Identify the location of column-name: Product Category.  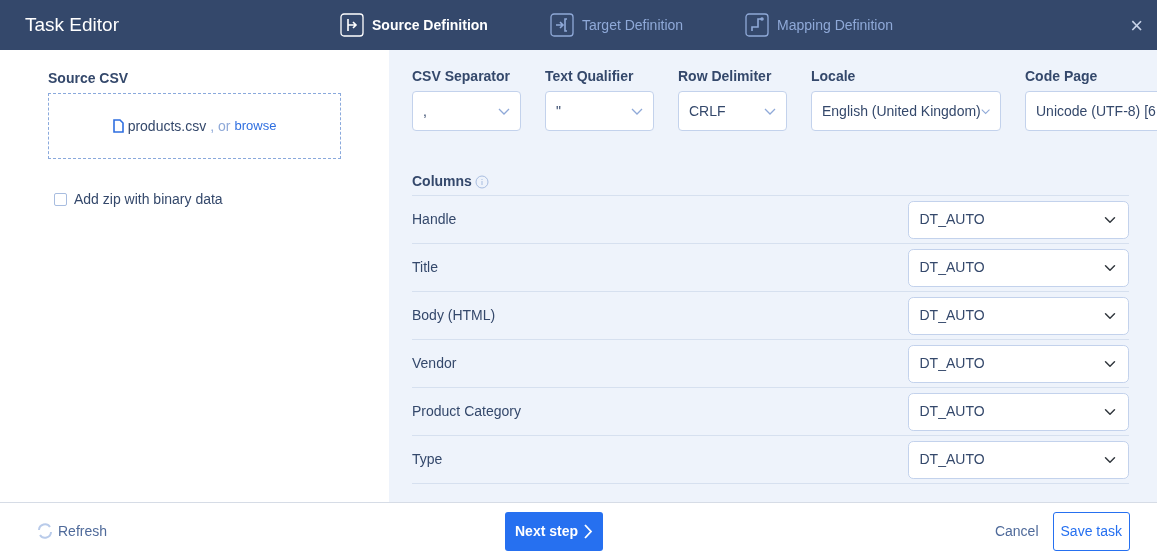
(466, 411).